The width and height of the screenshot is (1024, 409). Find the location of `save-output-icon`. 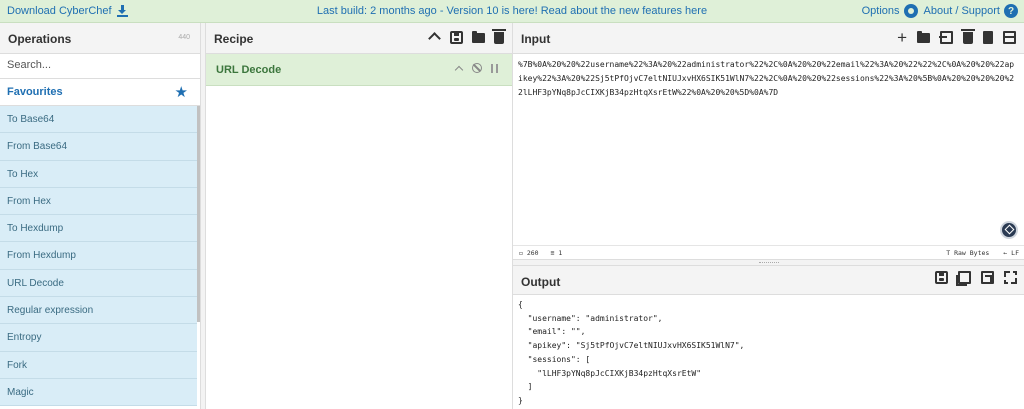

save-output-icon is located at coordinates (941, 277).